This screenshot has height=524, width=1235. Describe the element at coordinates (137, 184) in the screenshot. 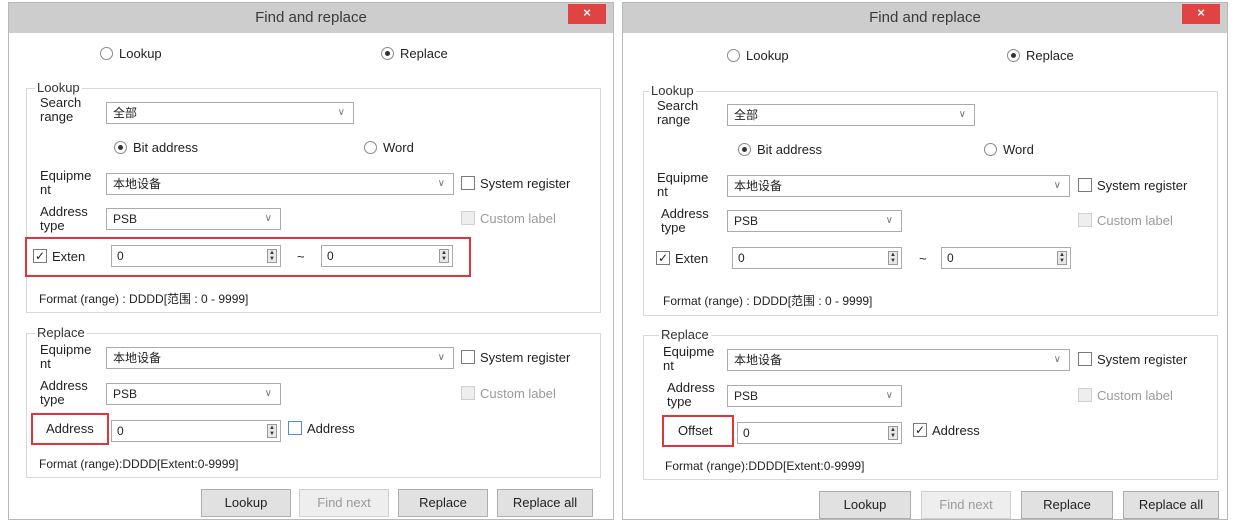

I see `equipment-value: 本地设备` at that location.